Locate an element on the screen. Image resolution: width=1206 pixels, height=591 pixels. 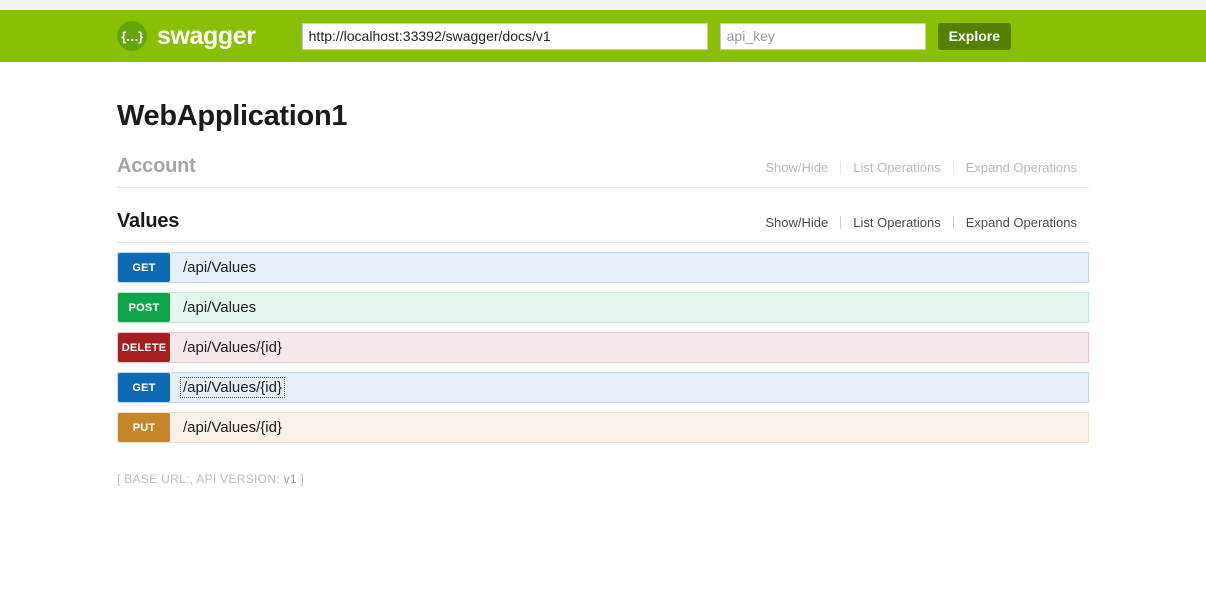
operation-row: PUT /api/Values/{id} is located at coordinates (603, 427).